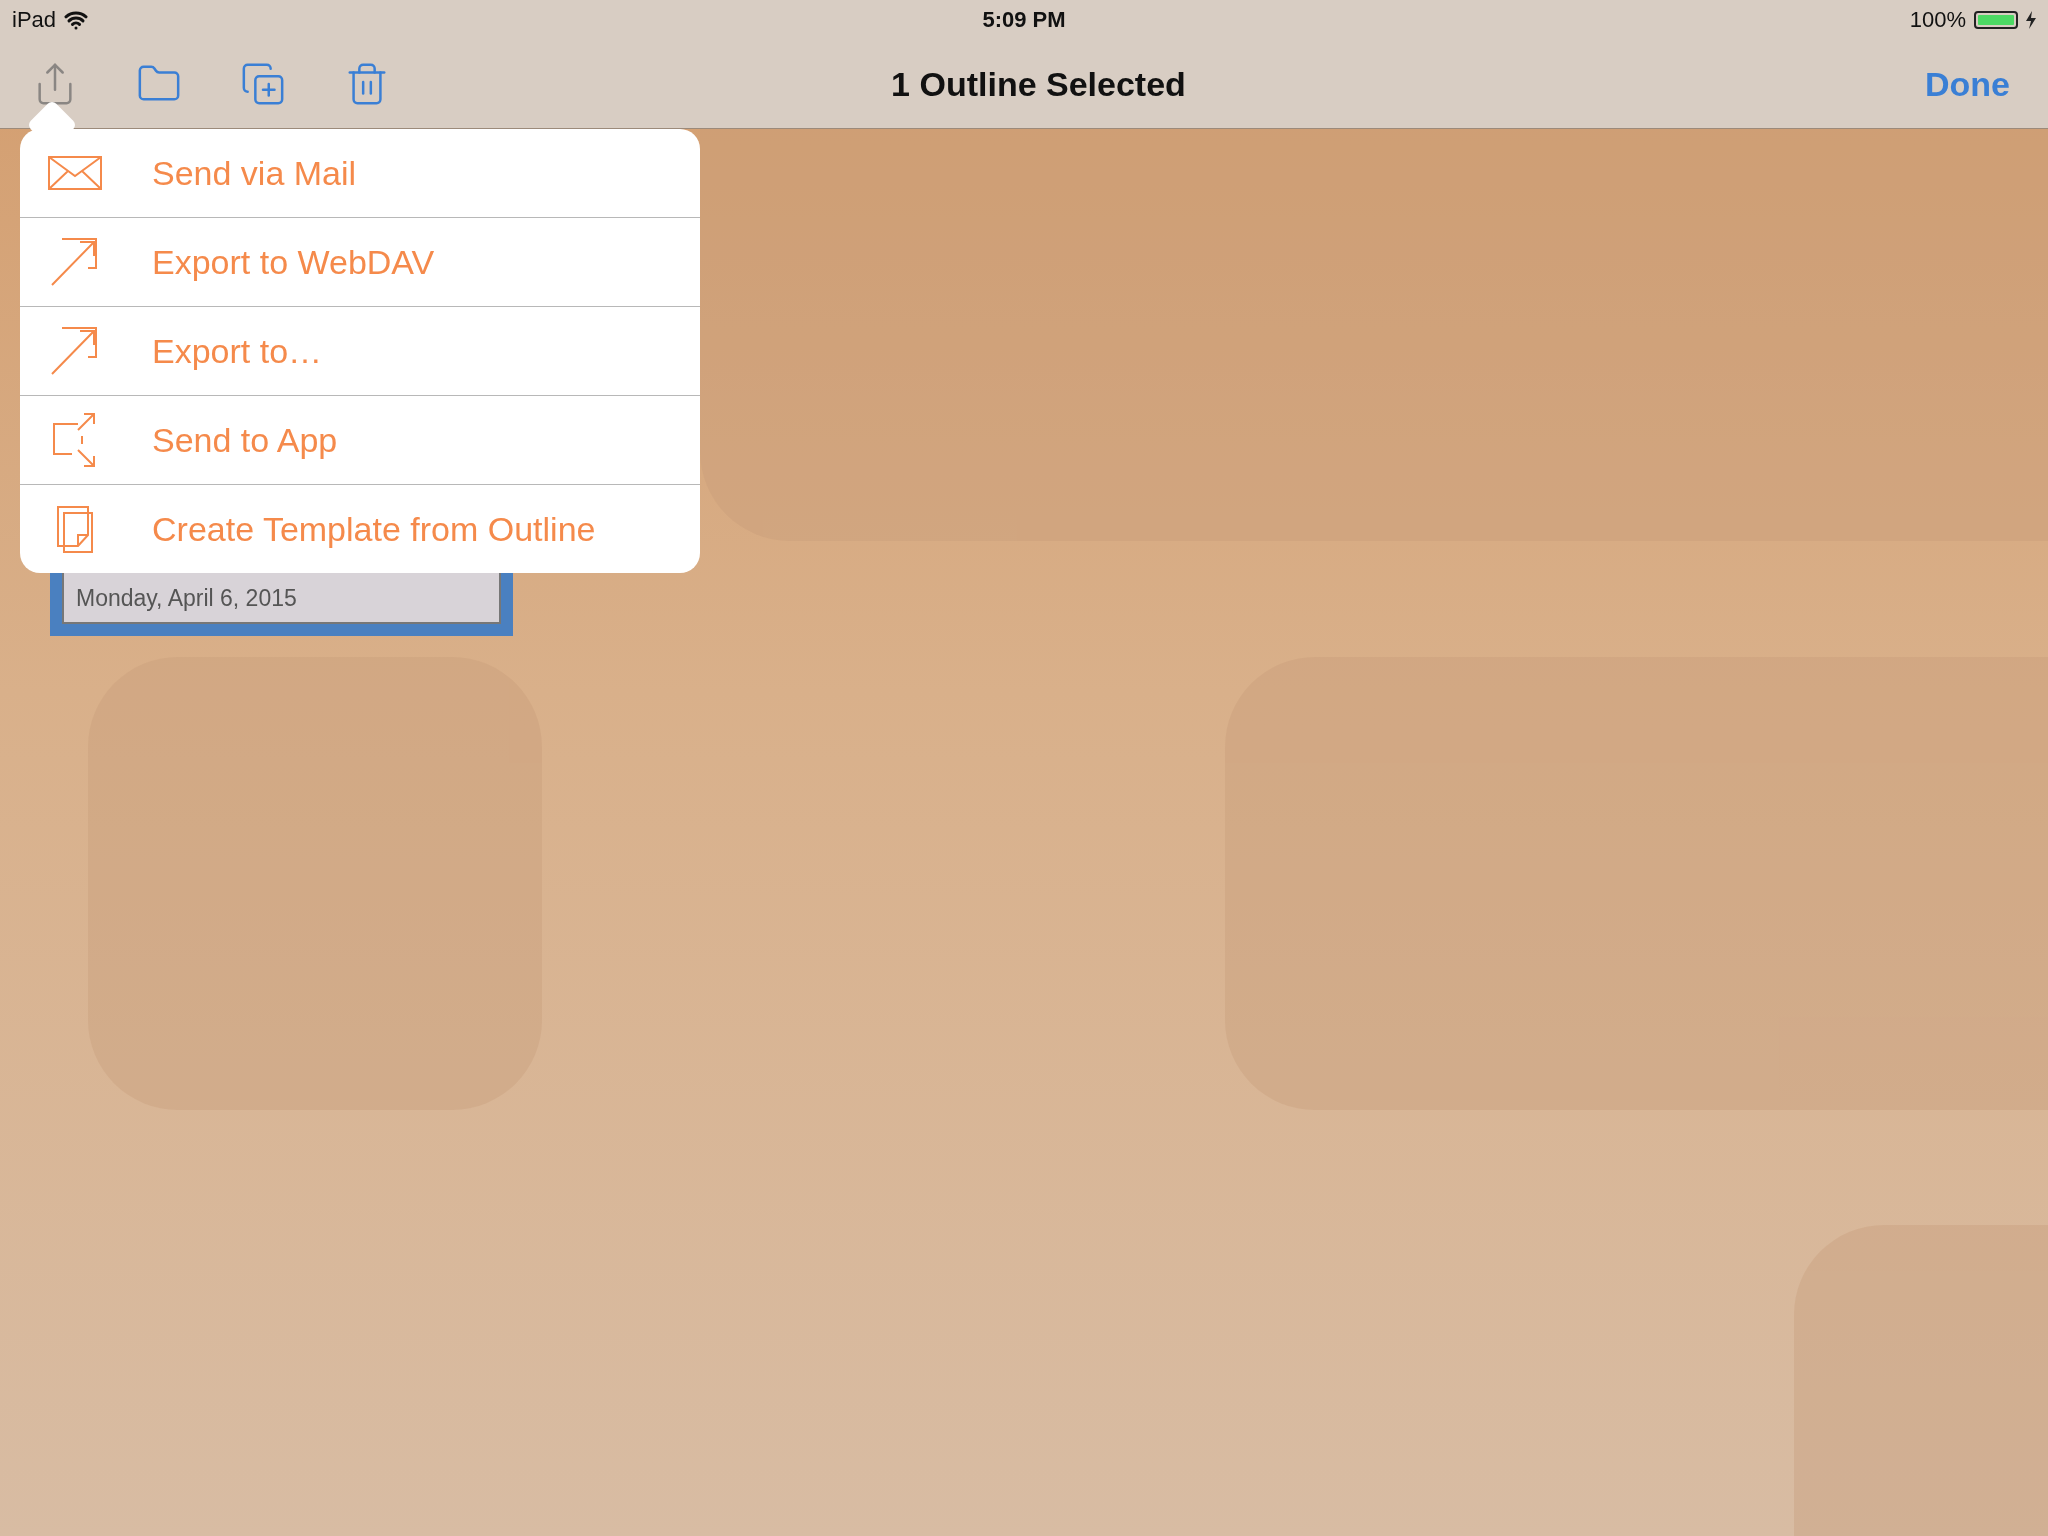 The image size is (2048, 1536). Describe the element at coordinates (75, 529) in the screenshot. I see `documents-icon` at that location.